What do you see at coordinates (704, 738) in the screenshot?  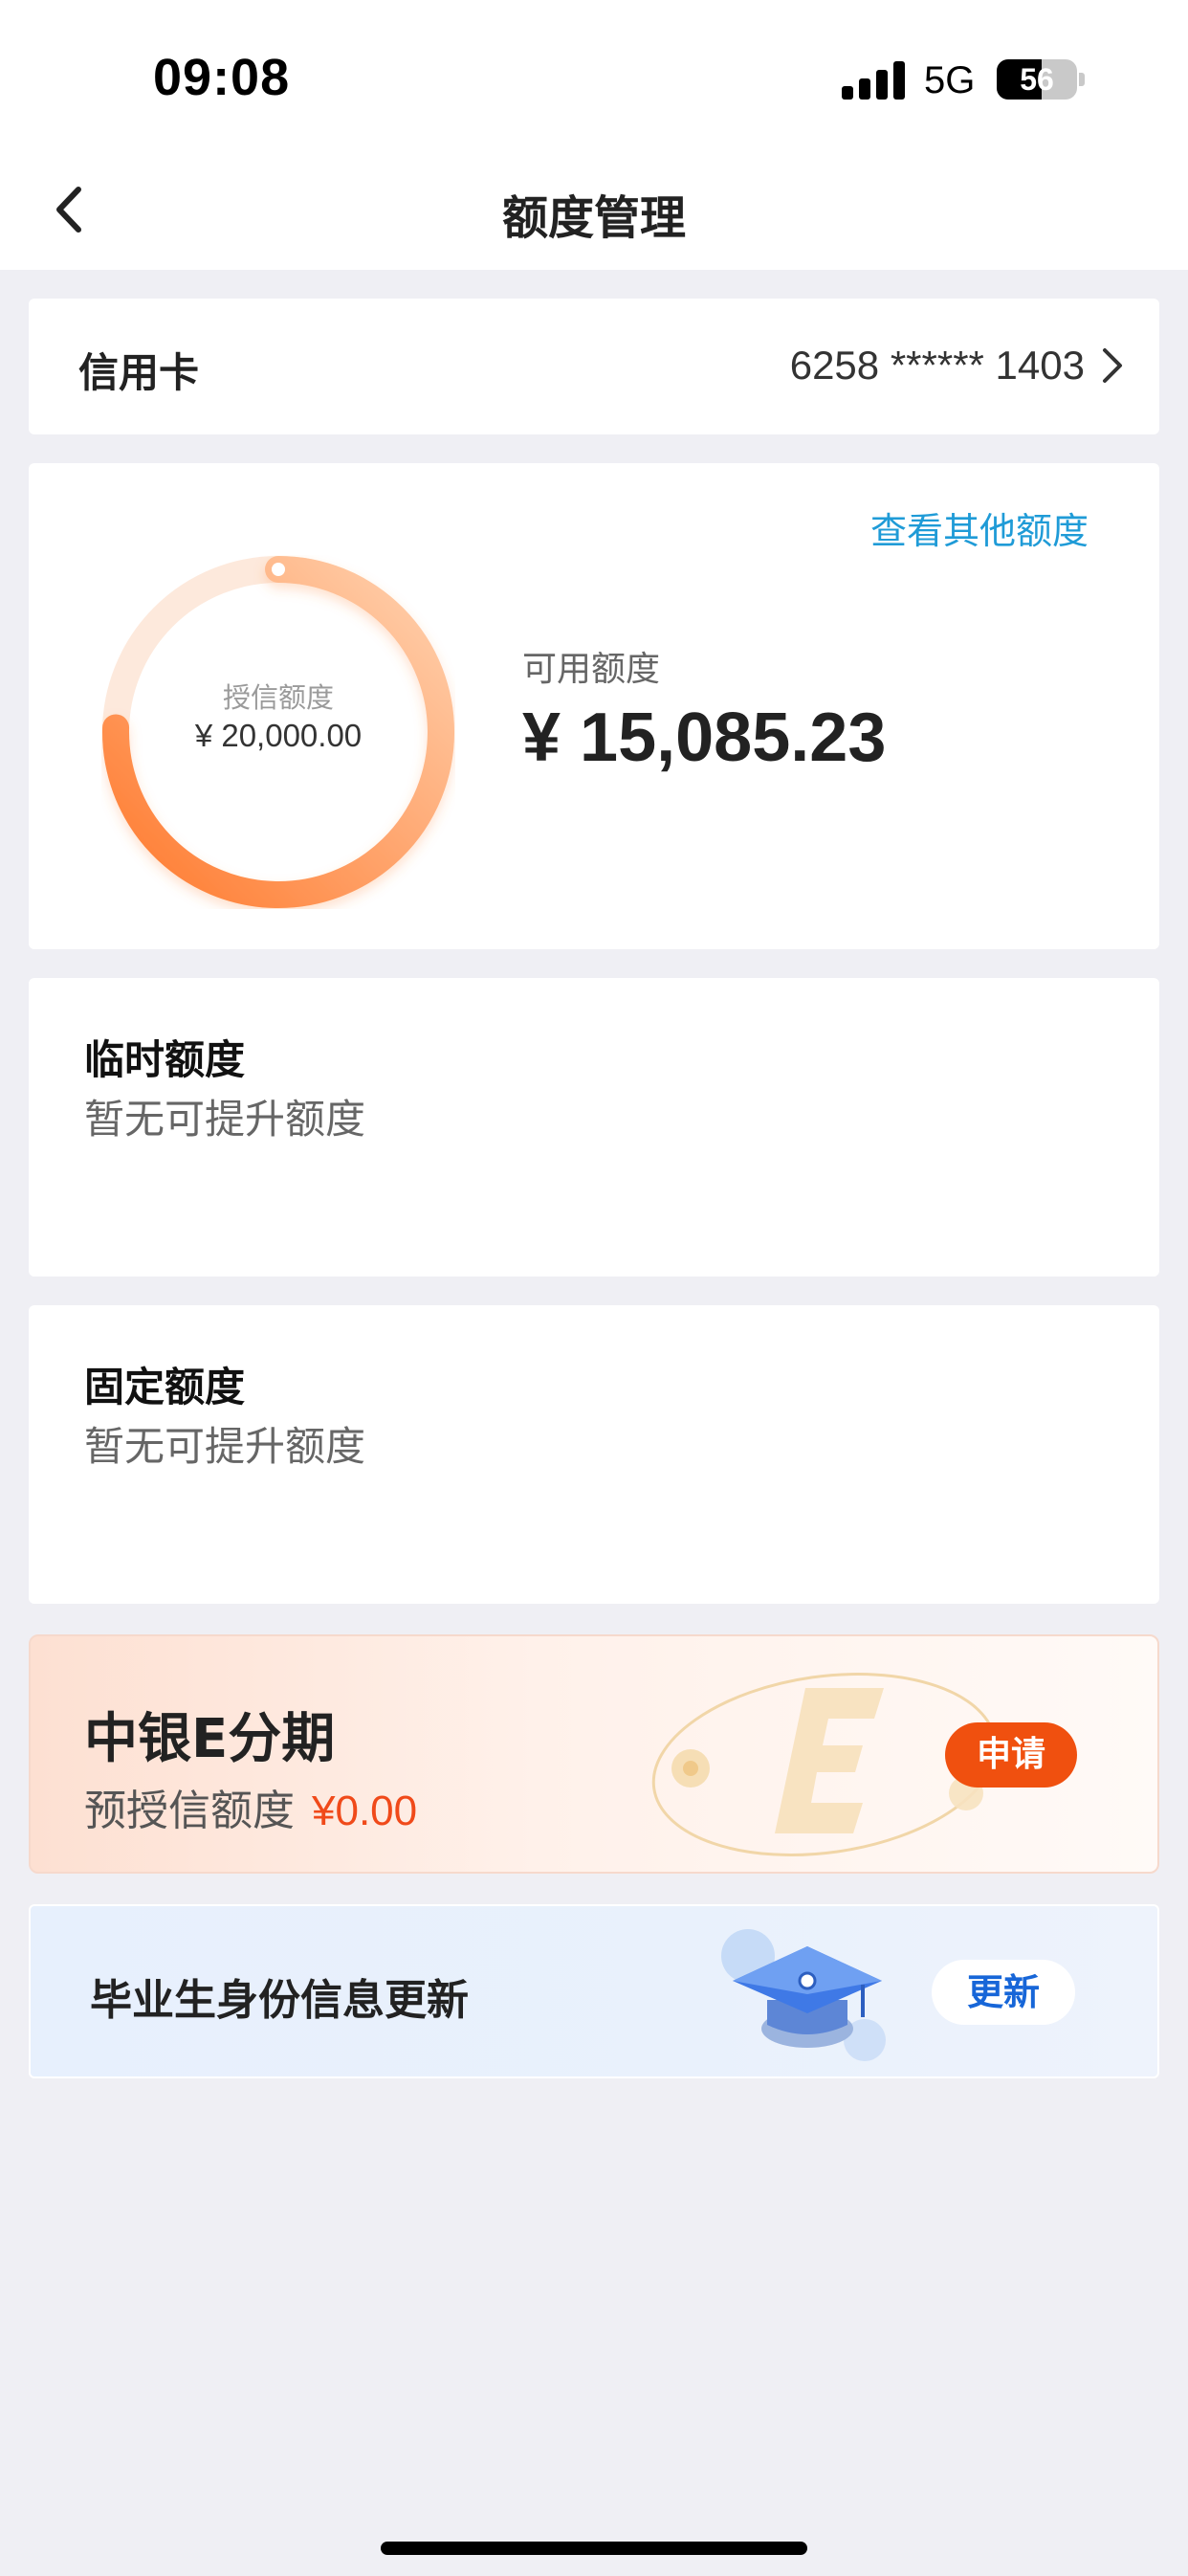 I see `available-quota-amount: ¥ 15,085.23` at bounding box center [704, 738].